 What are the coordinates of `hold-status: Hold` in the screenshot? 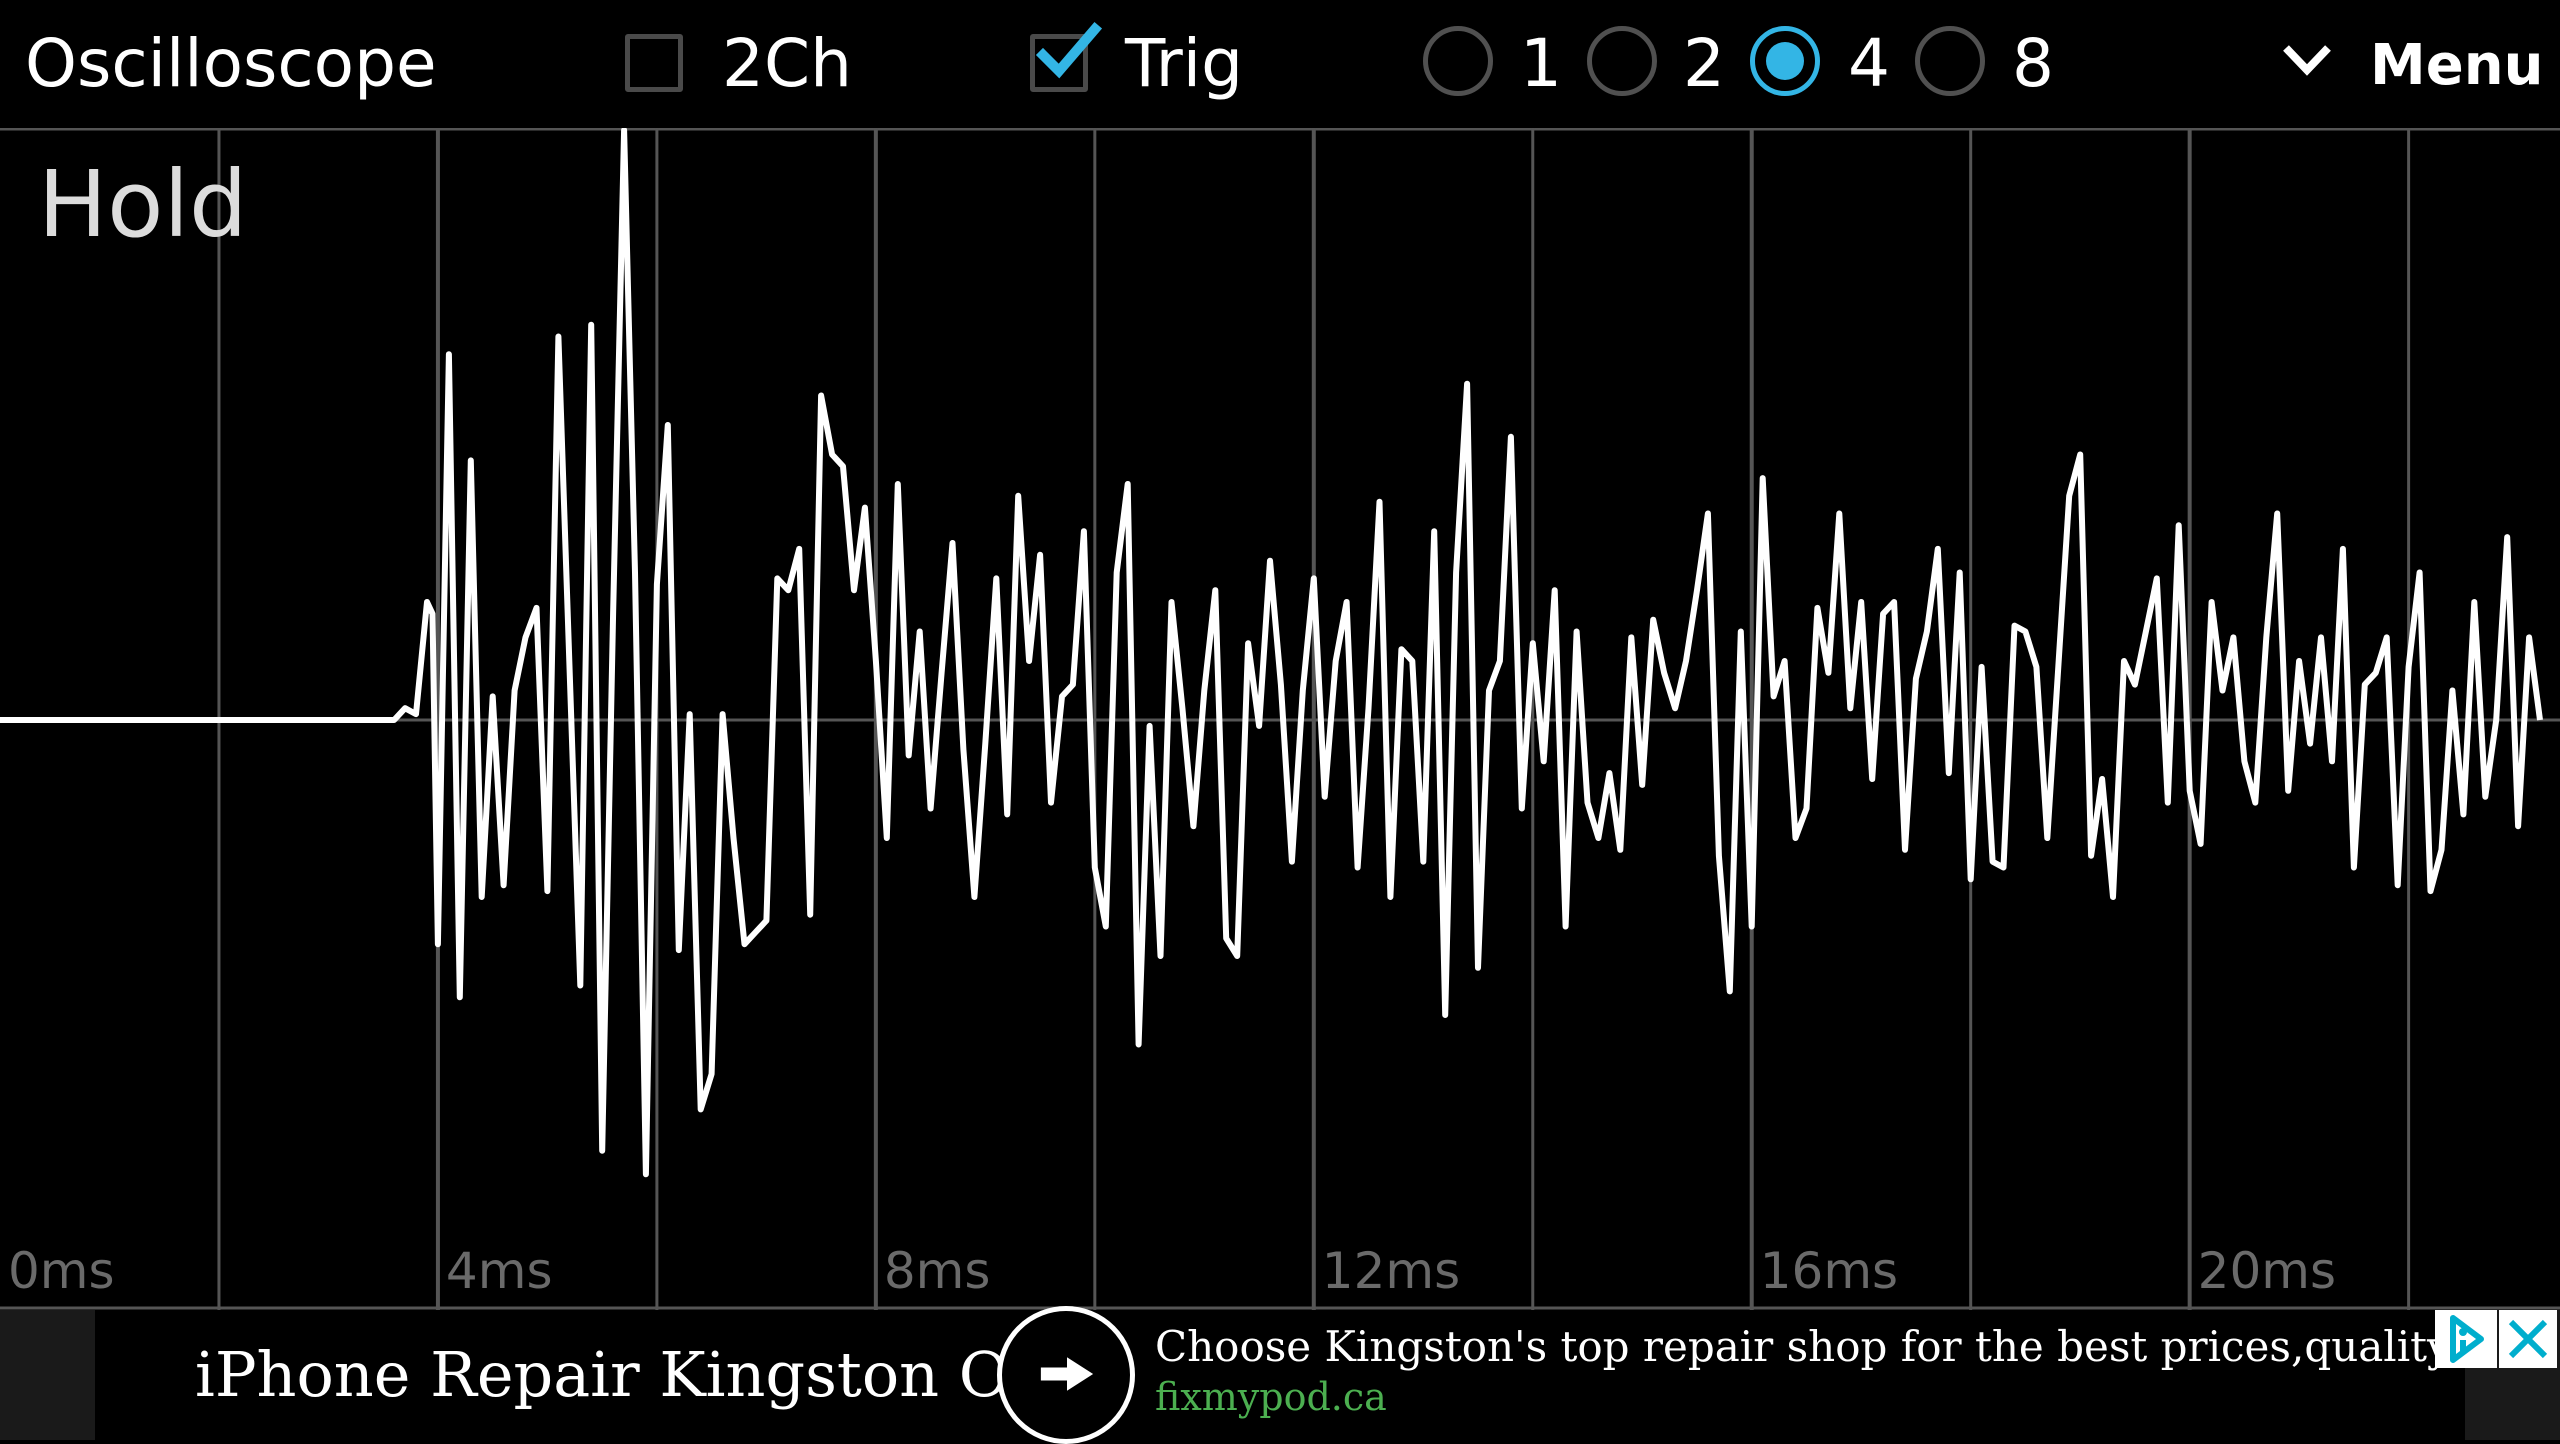 It's located at (143, 204).